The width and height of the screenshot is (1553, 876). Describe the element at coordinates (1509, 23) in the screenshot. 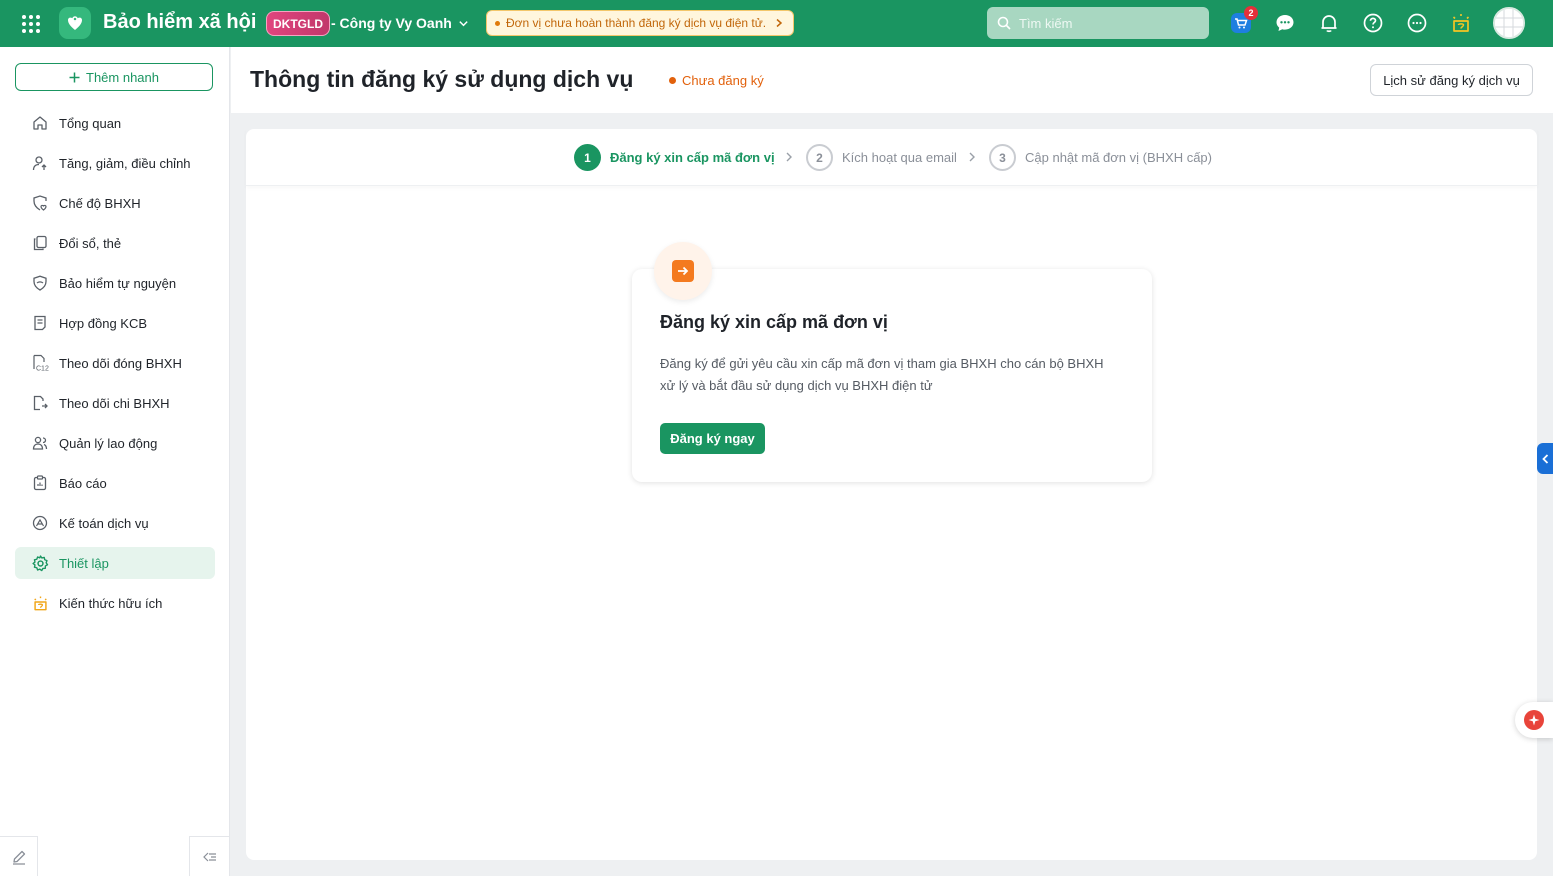

I see `avatar` at that location.